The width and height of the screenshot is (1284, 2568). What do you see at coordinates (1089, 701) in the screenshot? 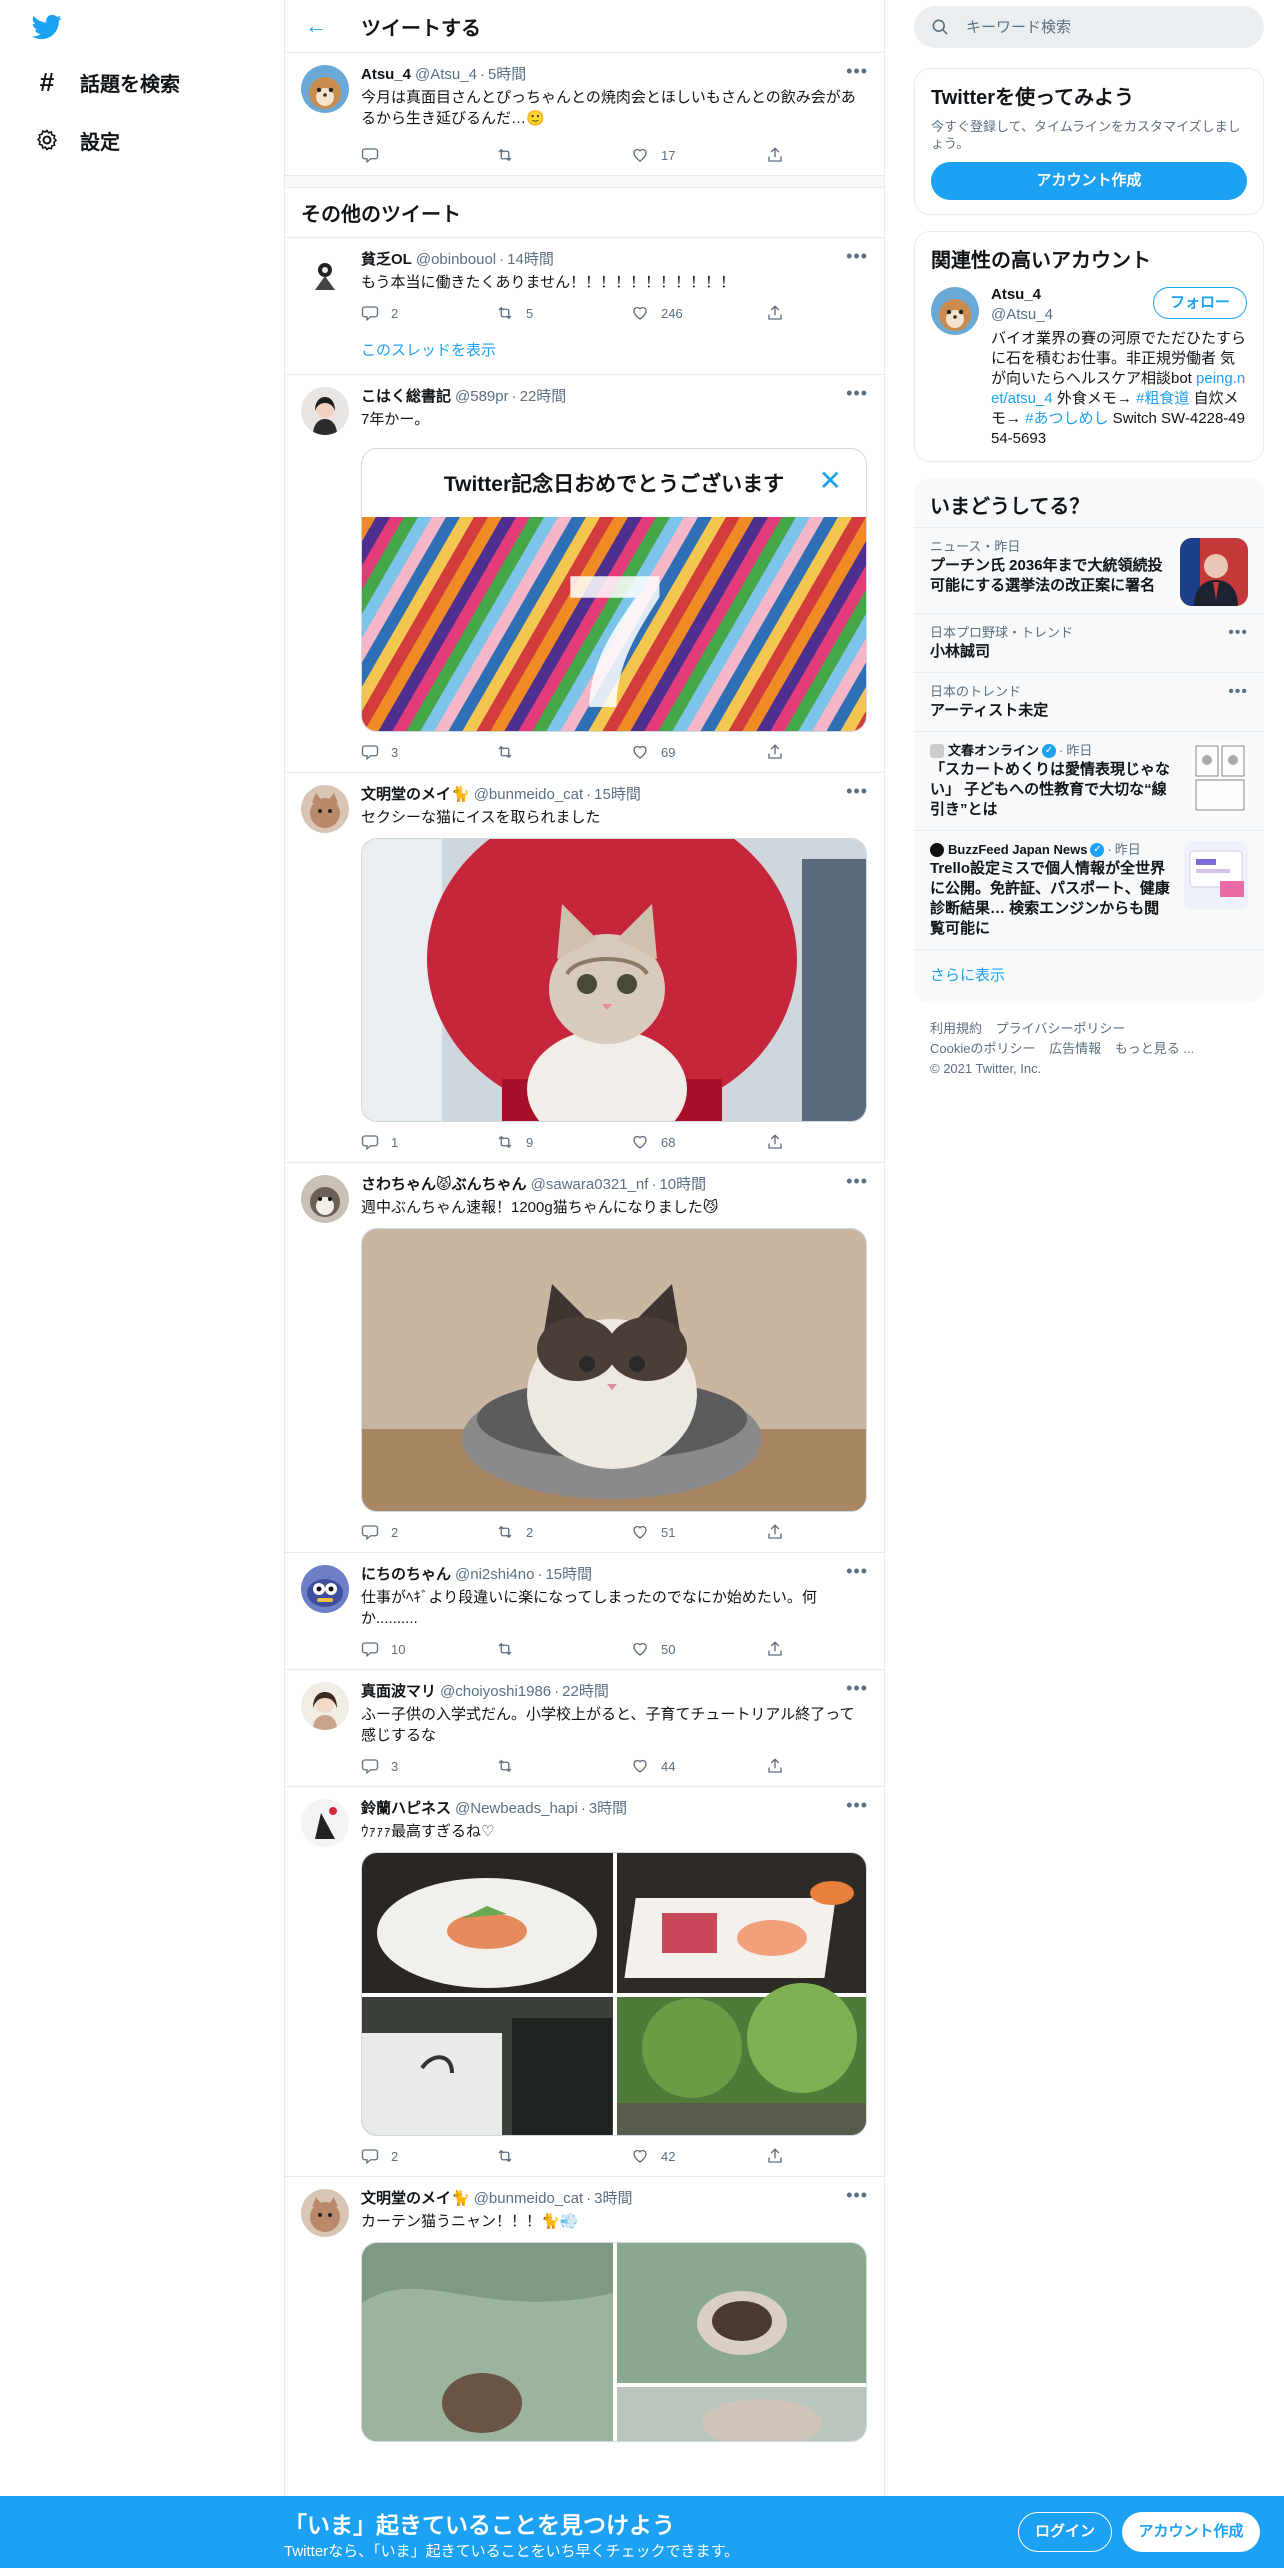
I see `trend-item: 日本のトレンド アーティスト未定 •••` at bounding box center [1089, 701].